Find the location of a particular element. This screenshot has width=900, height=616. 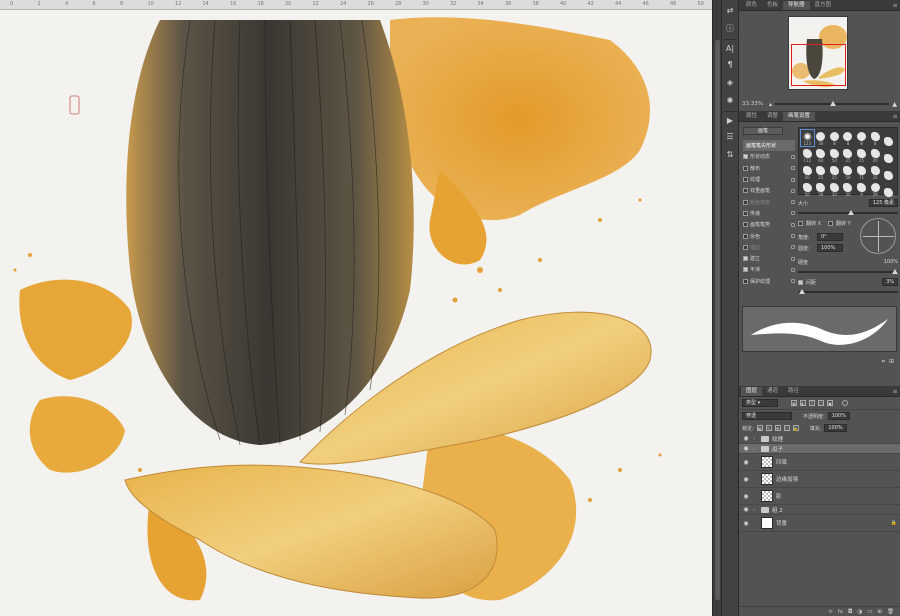

fx-icon: fx is located at coordinates (840, 612).